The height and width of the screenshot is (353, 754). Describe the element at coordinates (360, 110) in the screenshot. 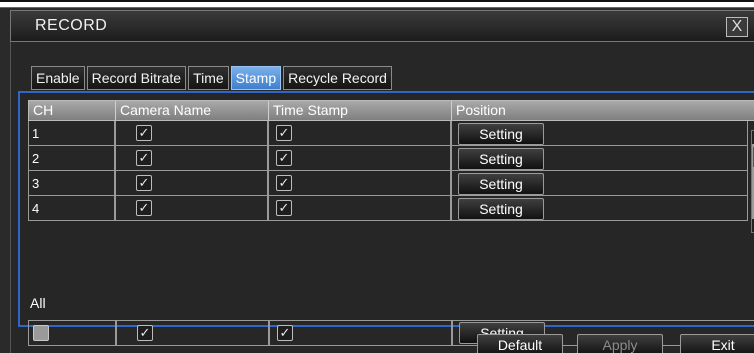

I see `column-header-time-stamp: Time Stamp` at that location.